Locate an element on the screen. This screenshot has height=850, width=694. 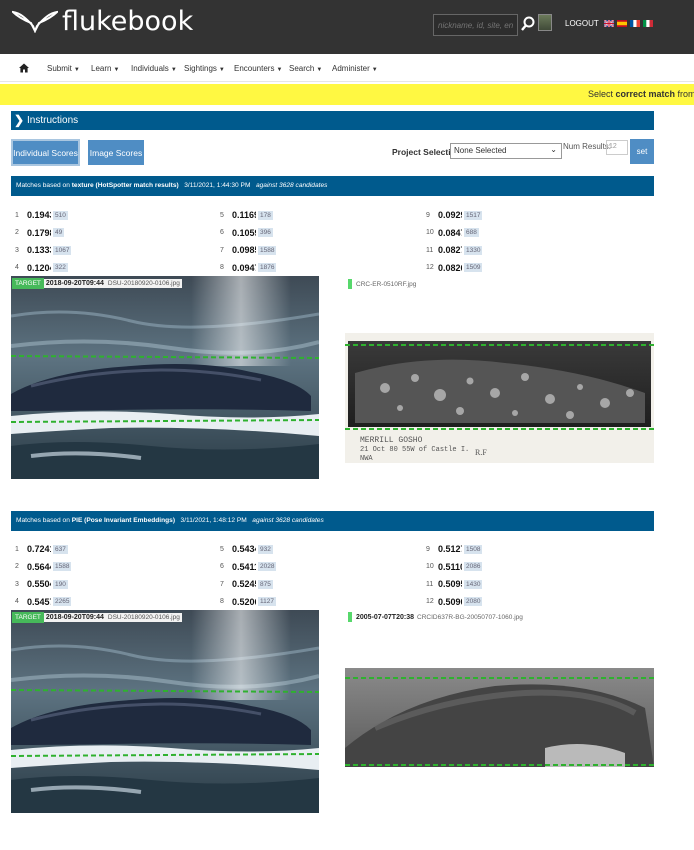
candidate-label: CRC-ER-0510RF.jpg is located at coordinates (382, 284).